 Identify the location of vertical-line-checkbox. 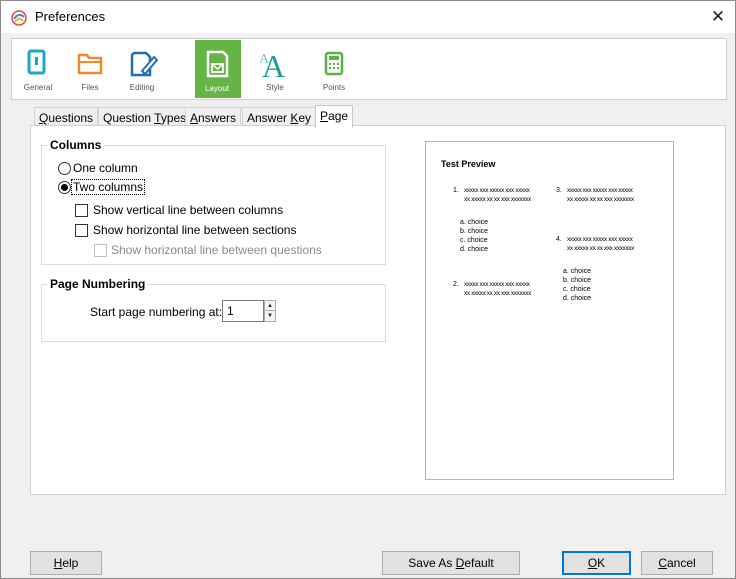
(81, 210).